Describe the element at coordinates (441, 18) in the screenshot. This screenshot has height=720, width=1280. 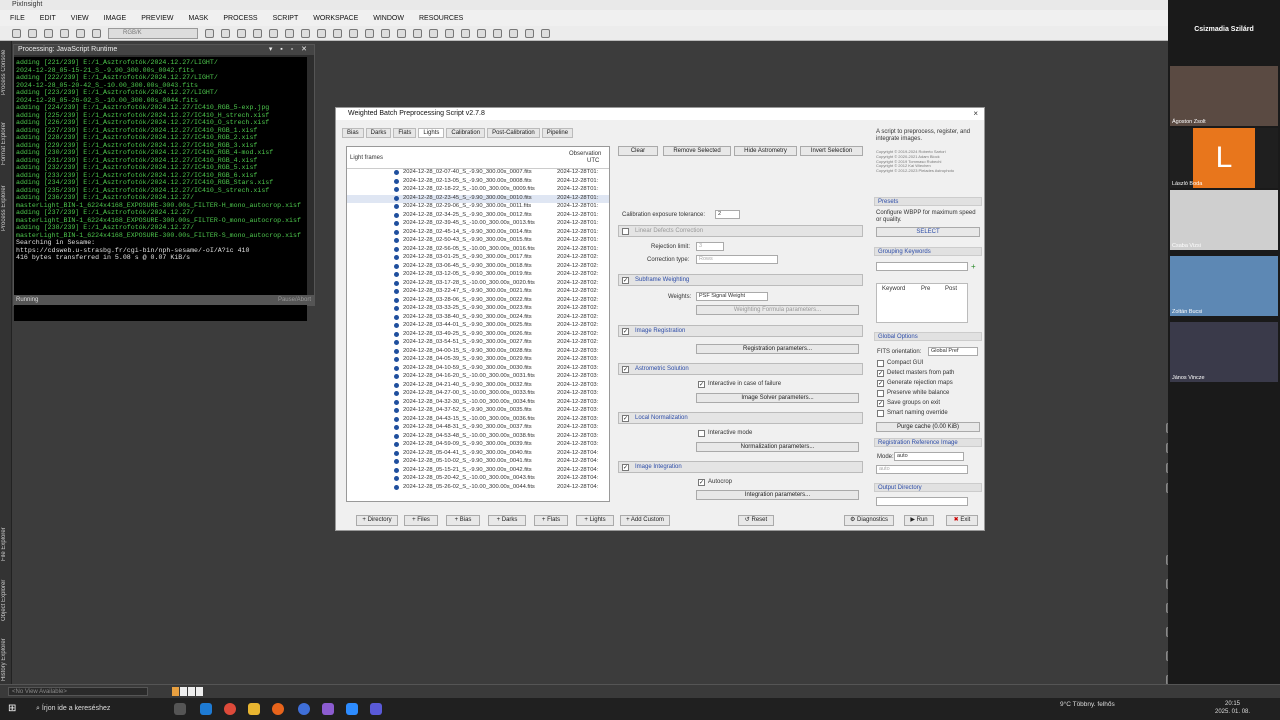
I see `menu-resources: RESOURCES` at that location.